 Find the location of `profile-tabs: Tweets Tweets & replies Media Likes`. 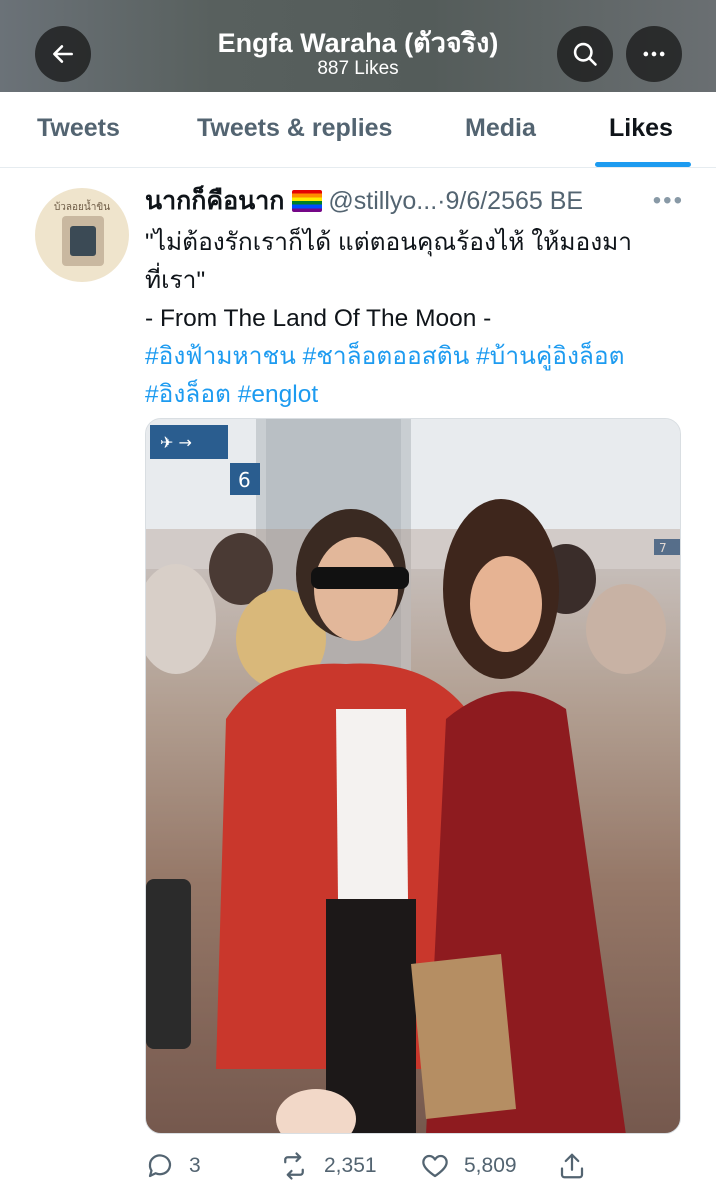

profile-tabs: Tweets Tweets & replies Media Likes is located at coordinates (358, 130).